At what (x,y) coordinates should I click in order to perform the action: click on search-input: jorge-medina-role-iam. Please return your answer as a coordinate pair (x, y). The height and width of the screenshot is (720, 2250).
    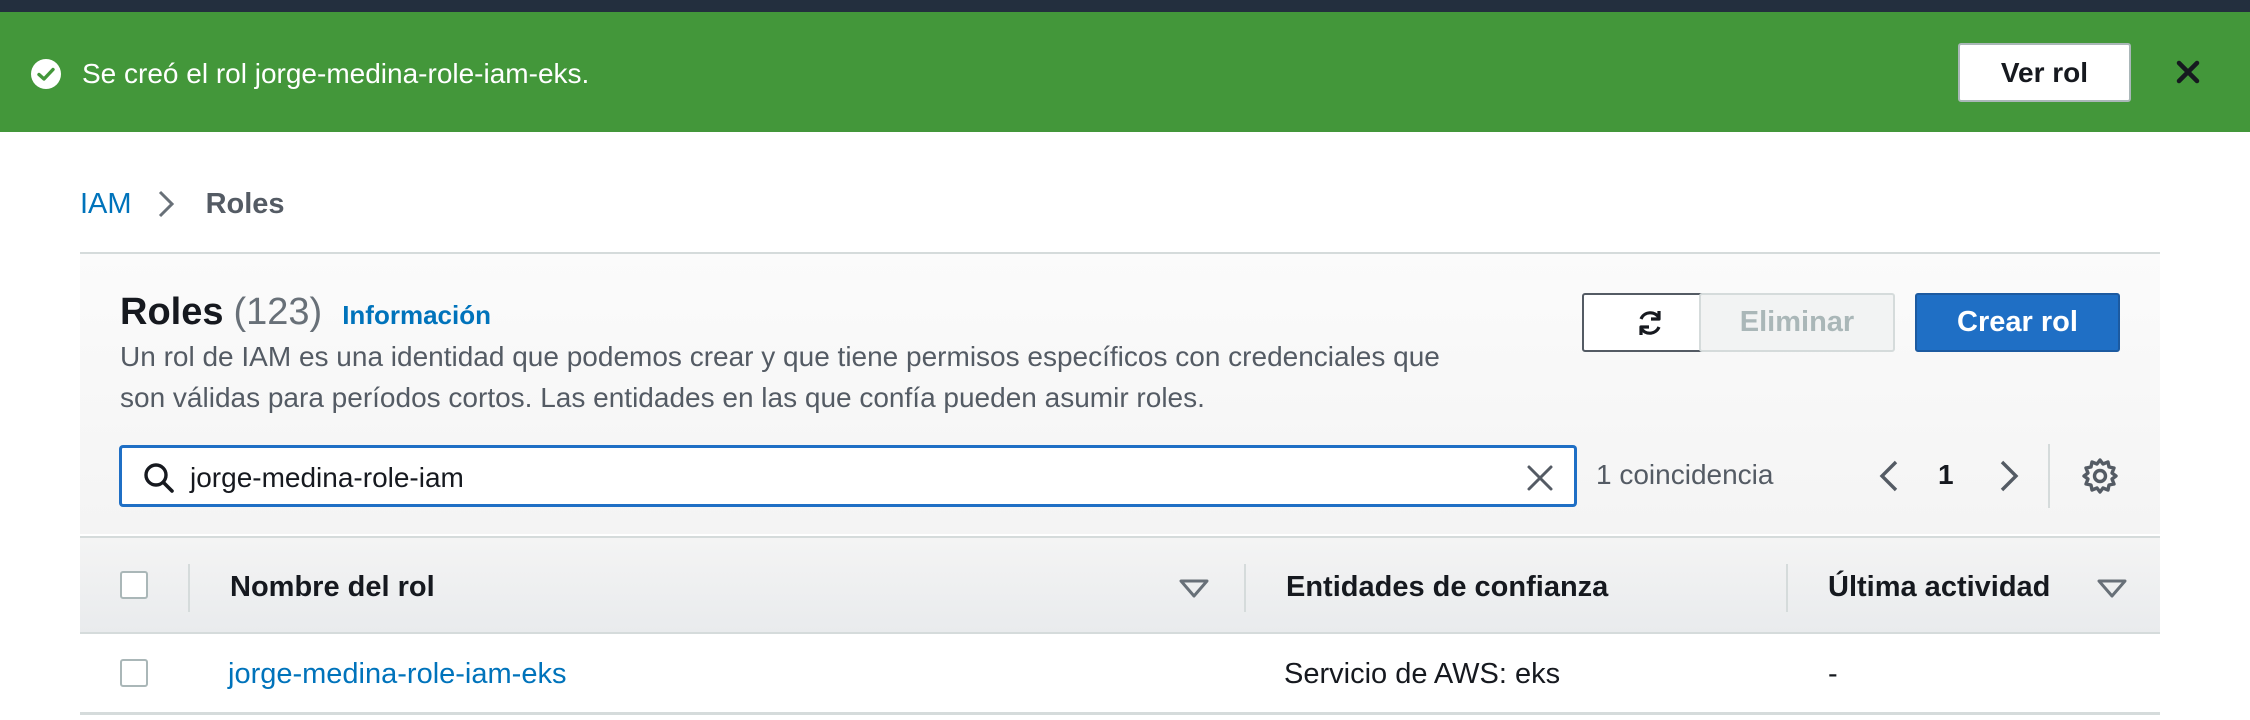
    Looking at the image, I should click on (848, 476).